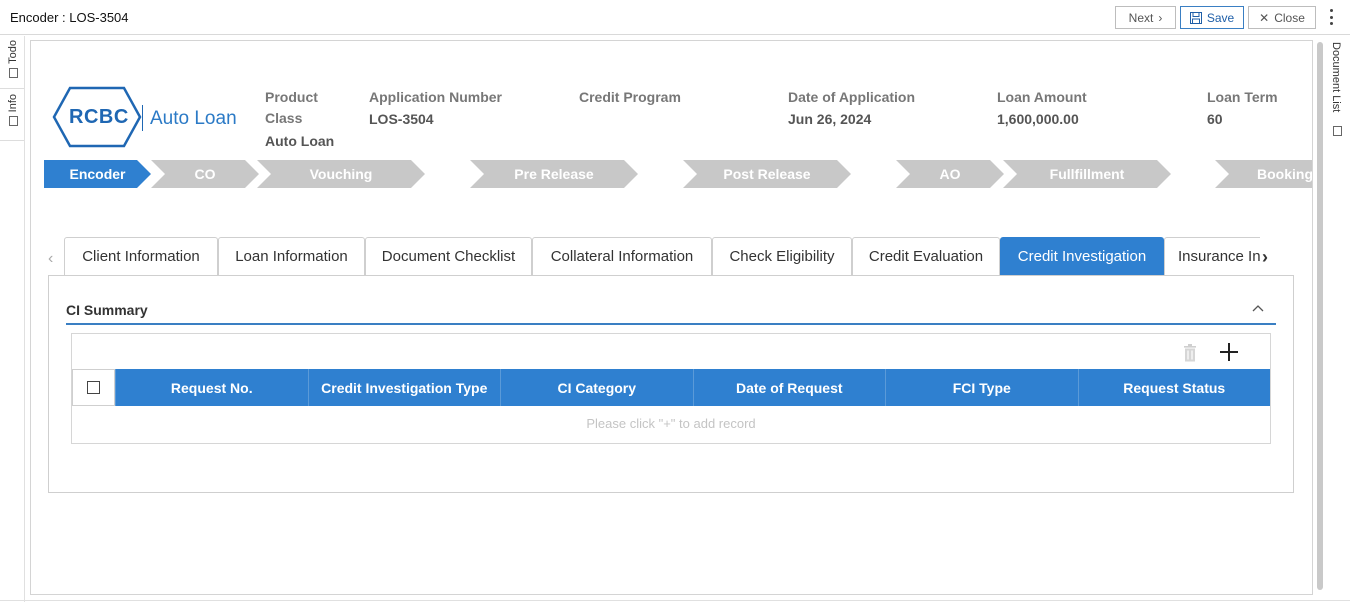  I want to click on close-button: ✕ Close, so click(1282, 17).